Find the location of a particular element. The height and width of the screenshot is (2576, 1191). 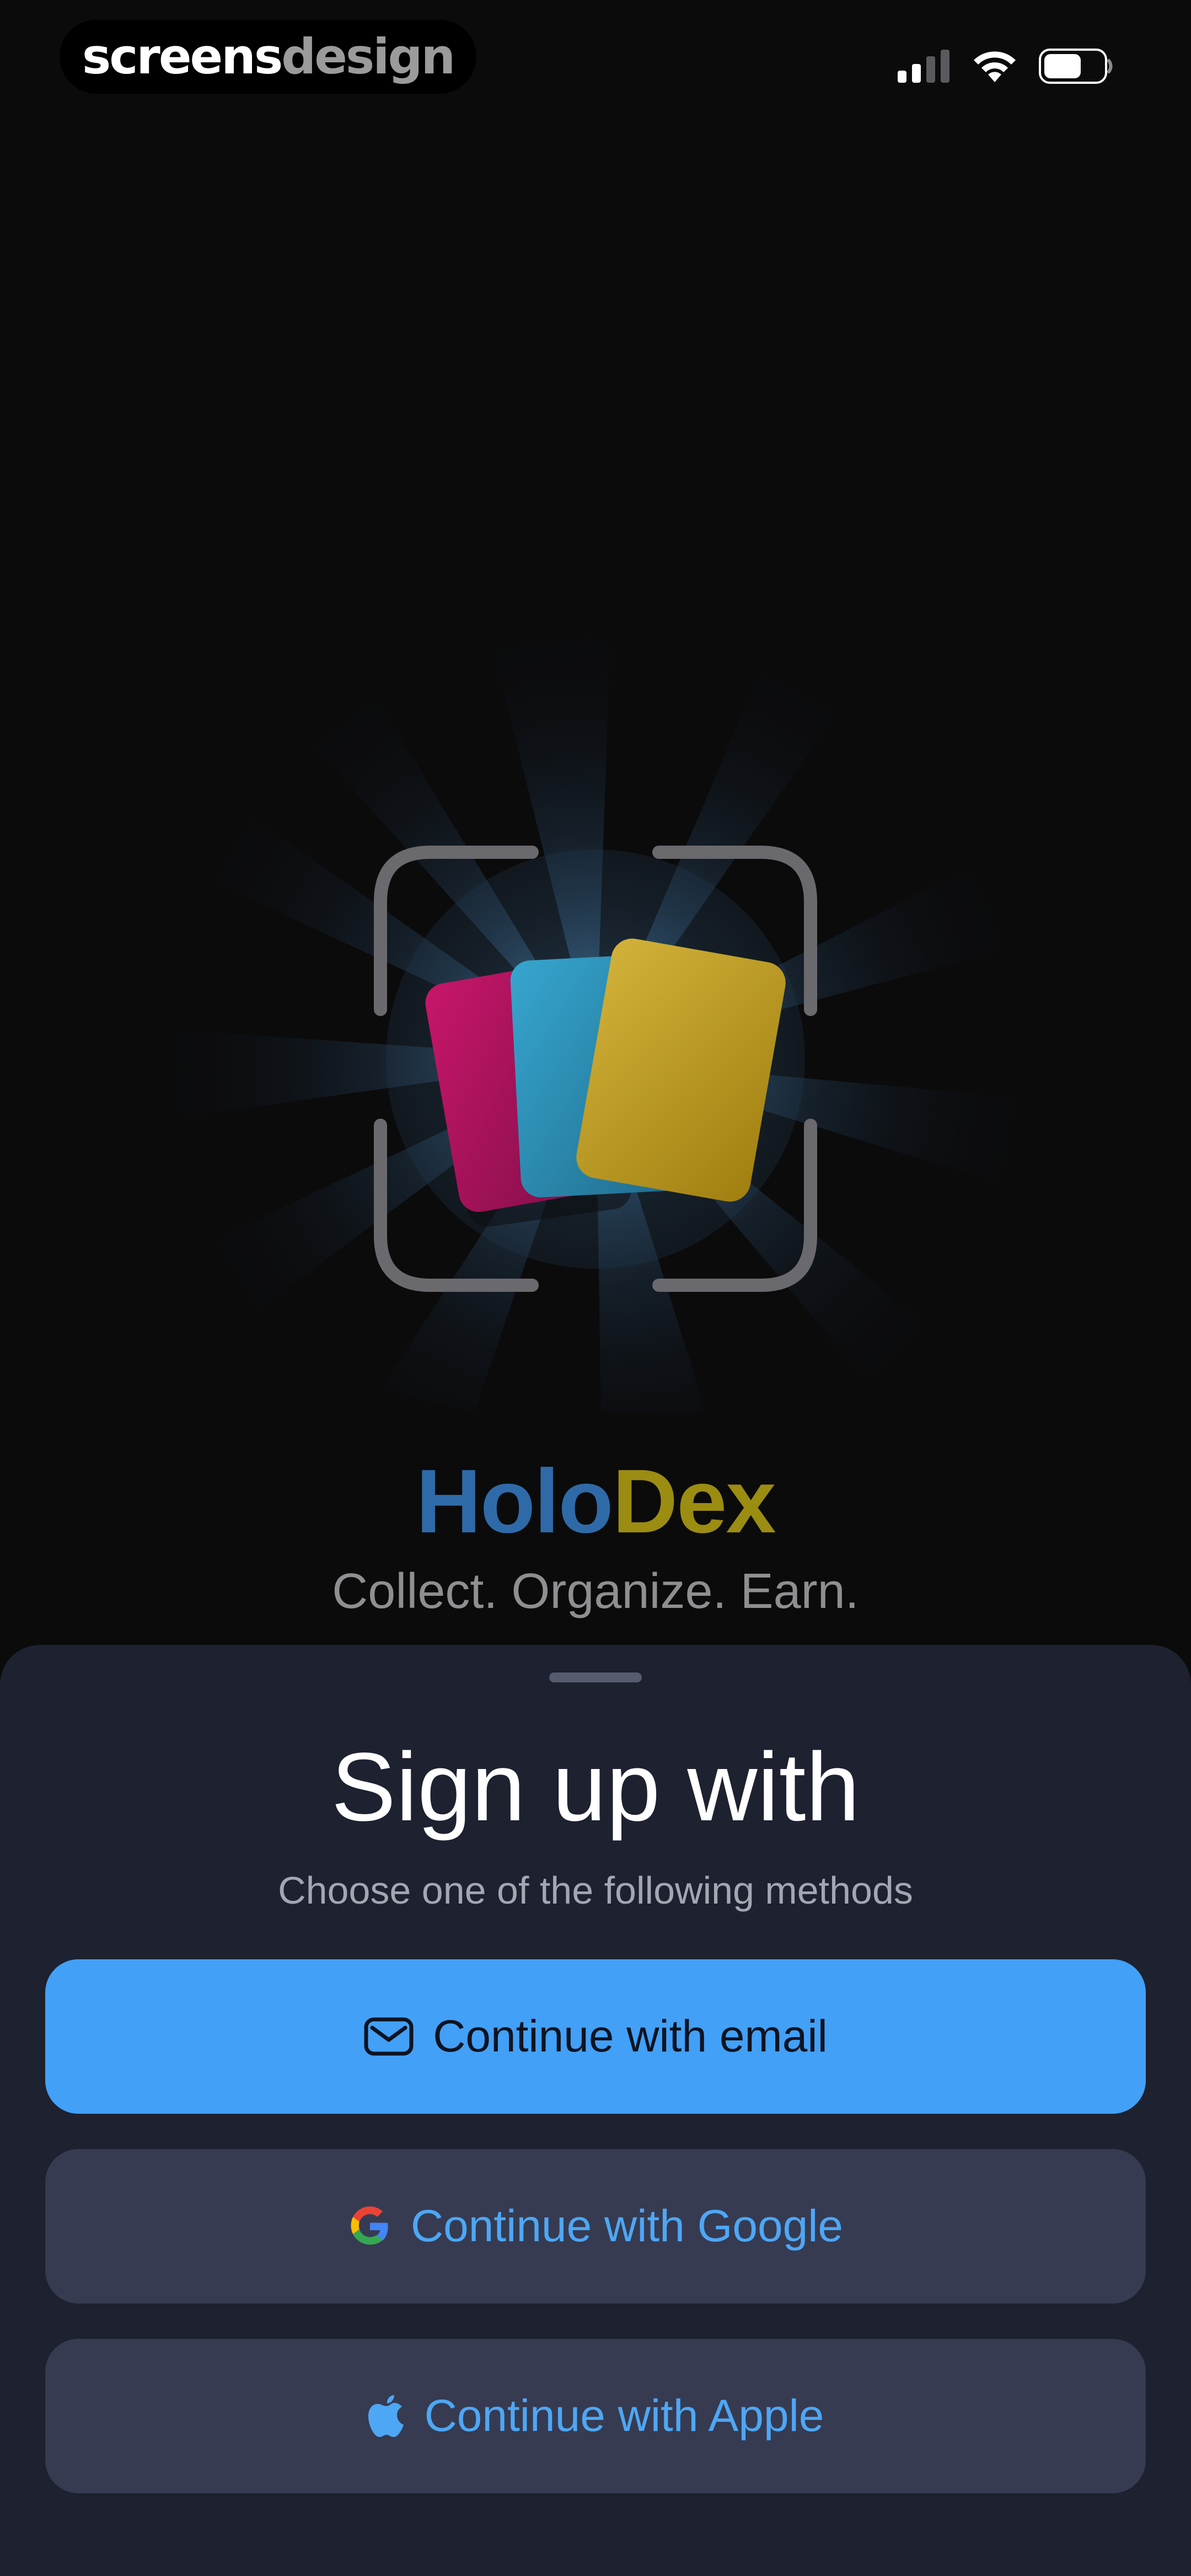

continue-with-google-label: Continue with Google is located at coordinates (627, 2226).